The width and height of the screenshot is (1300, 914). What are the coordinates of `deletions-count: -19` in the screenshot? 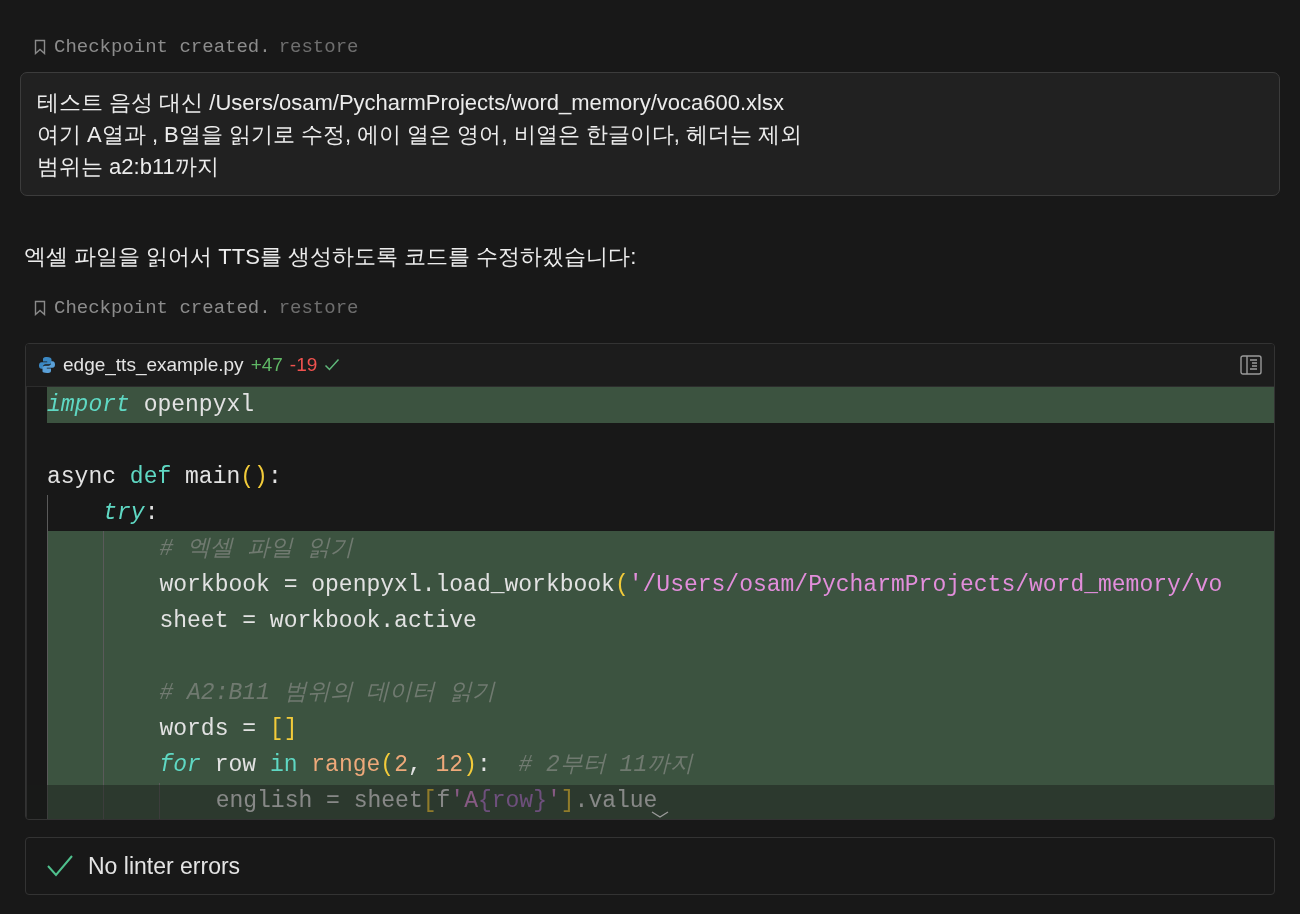 It's located at (303, 364).